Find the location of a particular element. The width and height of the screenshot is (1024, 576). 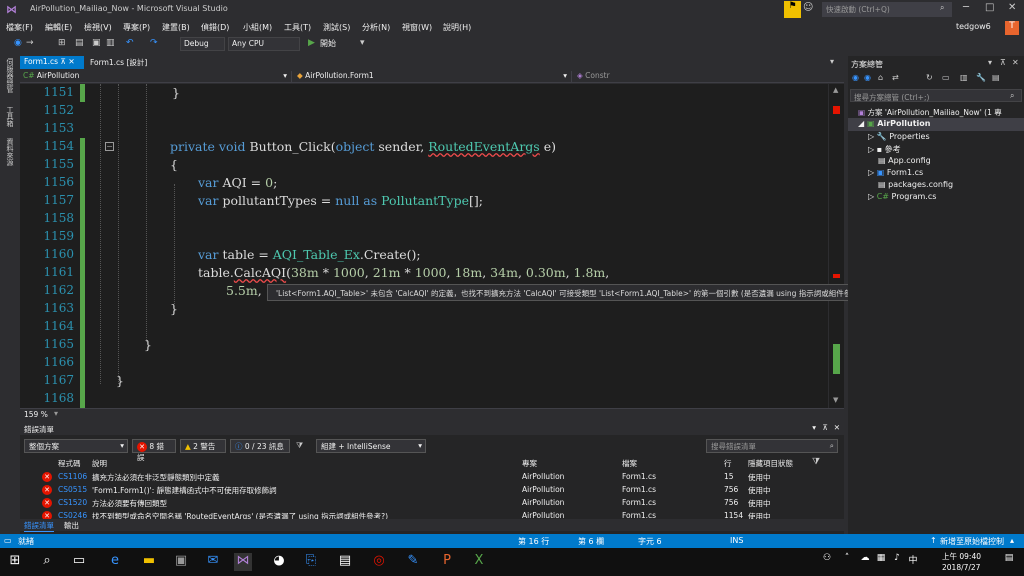

collapse-icon: − is located at coordinates (109, 146).